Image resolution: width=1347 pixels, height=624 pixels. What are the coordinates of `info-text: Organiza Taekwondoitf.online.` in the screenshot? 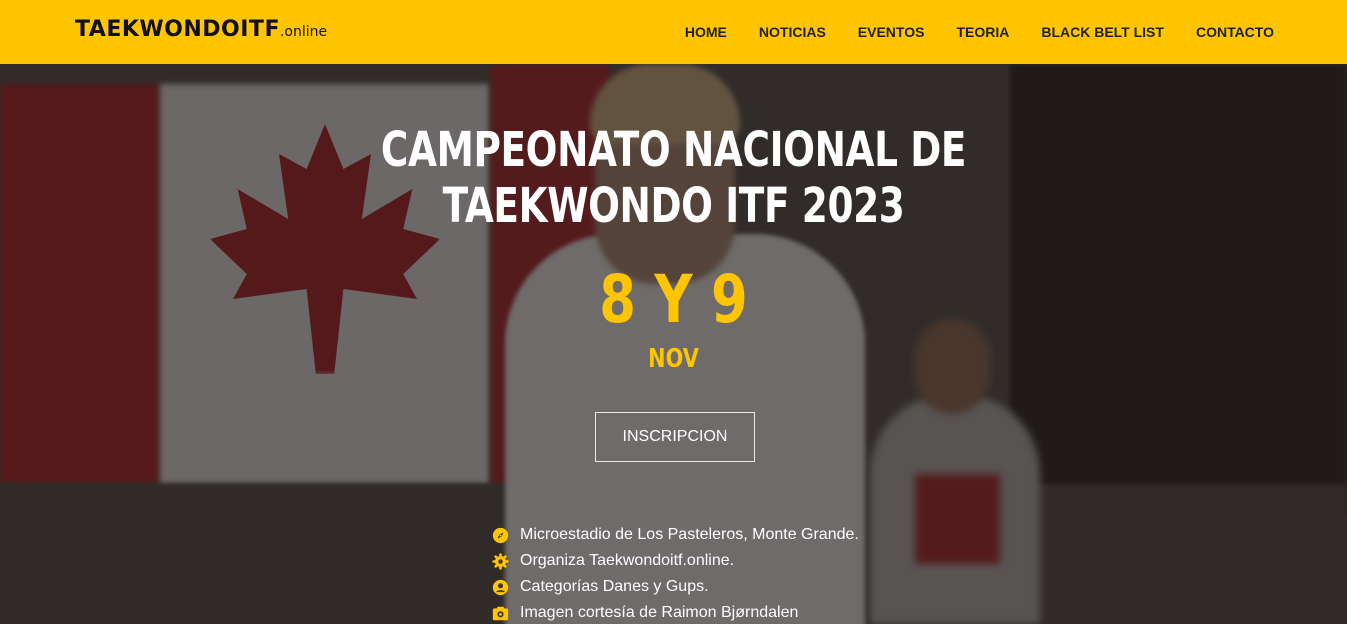 It's located at (627, 560).